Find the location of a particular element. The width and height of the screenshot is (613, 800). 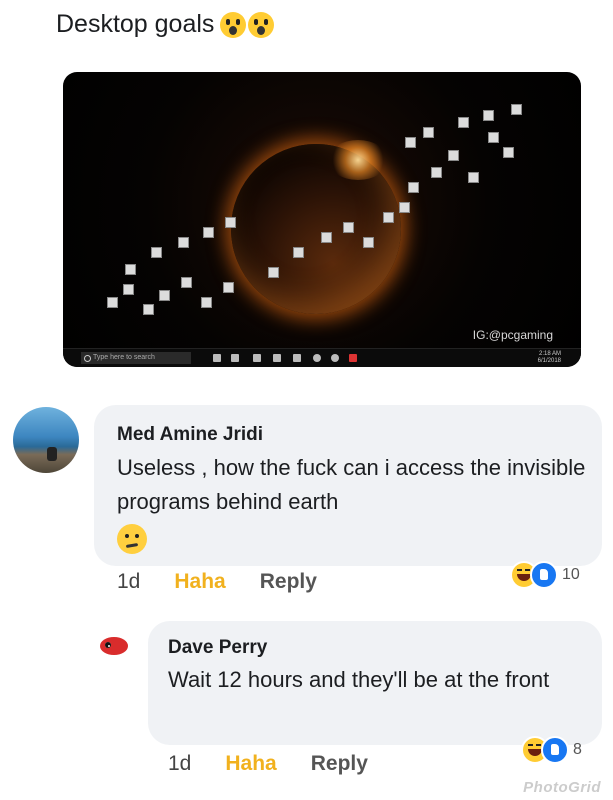

taskbar-search-box: Type here to search is located at coordinates (136, 358).